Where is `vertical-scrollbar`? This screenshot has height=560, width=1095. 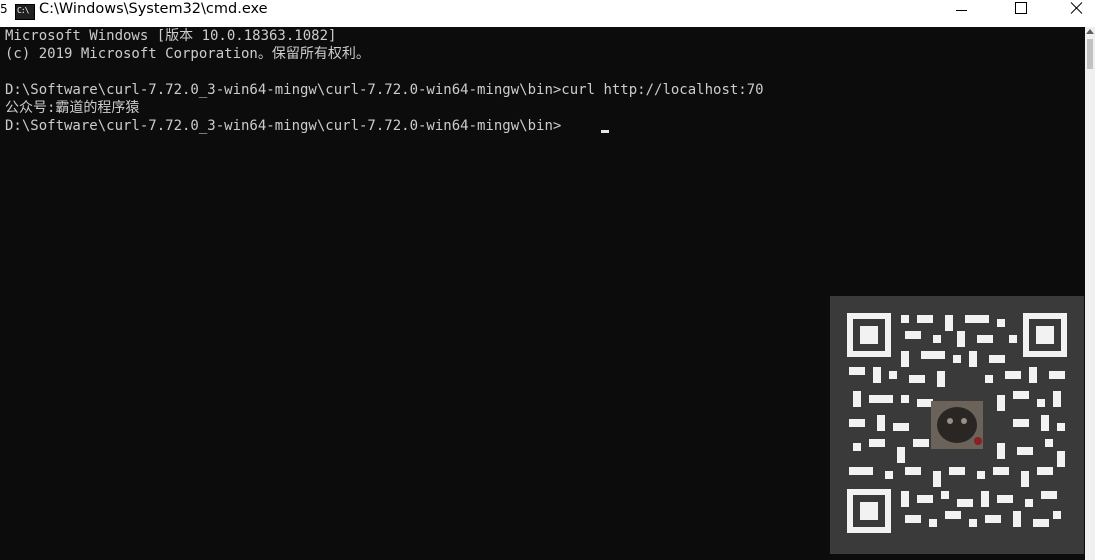 vertical-scrollbar is located at coordinates (1090, 293).